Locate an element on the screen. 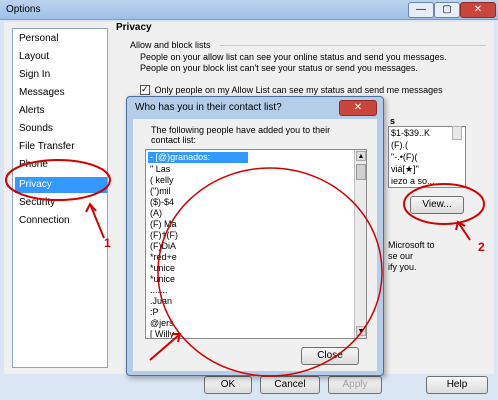 Image resolution: width=498 pixels, height=400 pixels. annotation-circle-view is located at coordinates (444, 204).